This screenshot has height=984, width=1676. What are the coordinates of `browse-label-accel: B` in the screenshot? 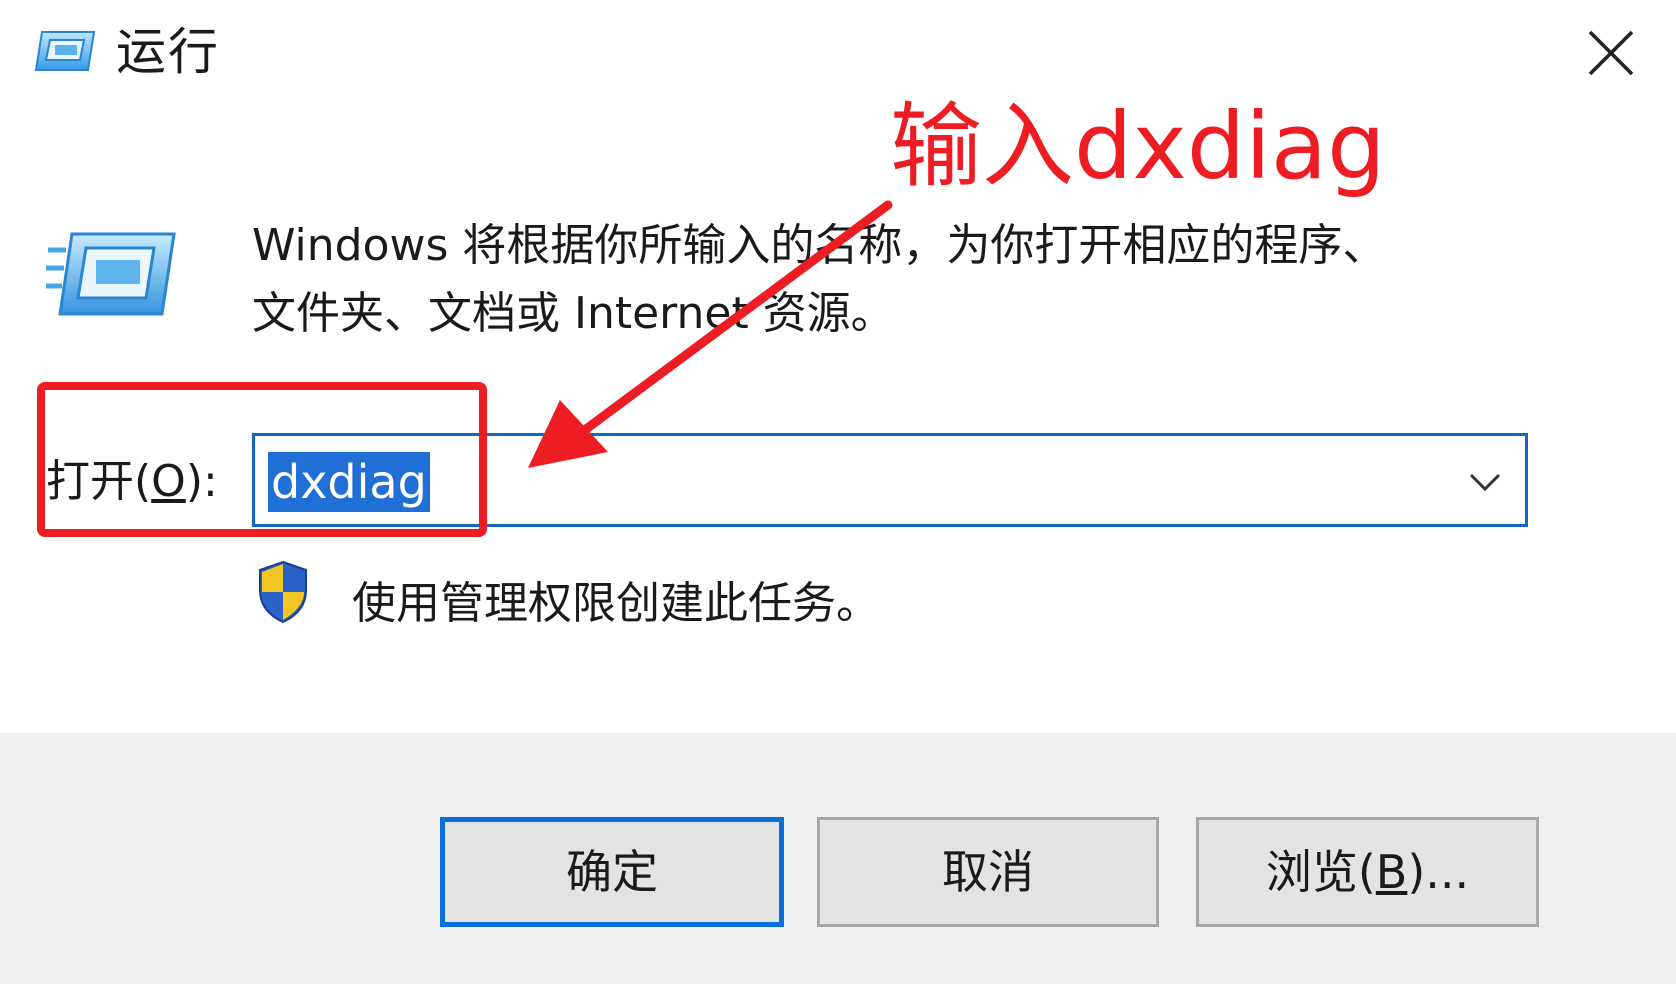 It's located at (1391, 872).